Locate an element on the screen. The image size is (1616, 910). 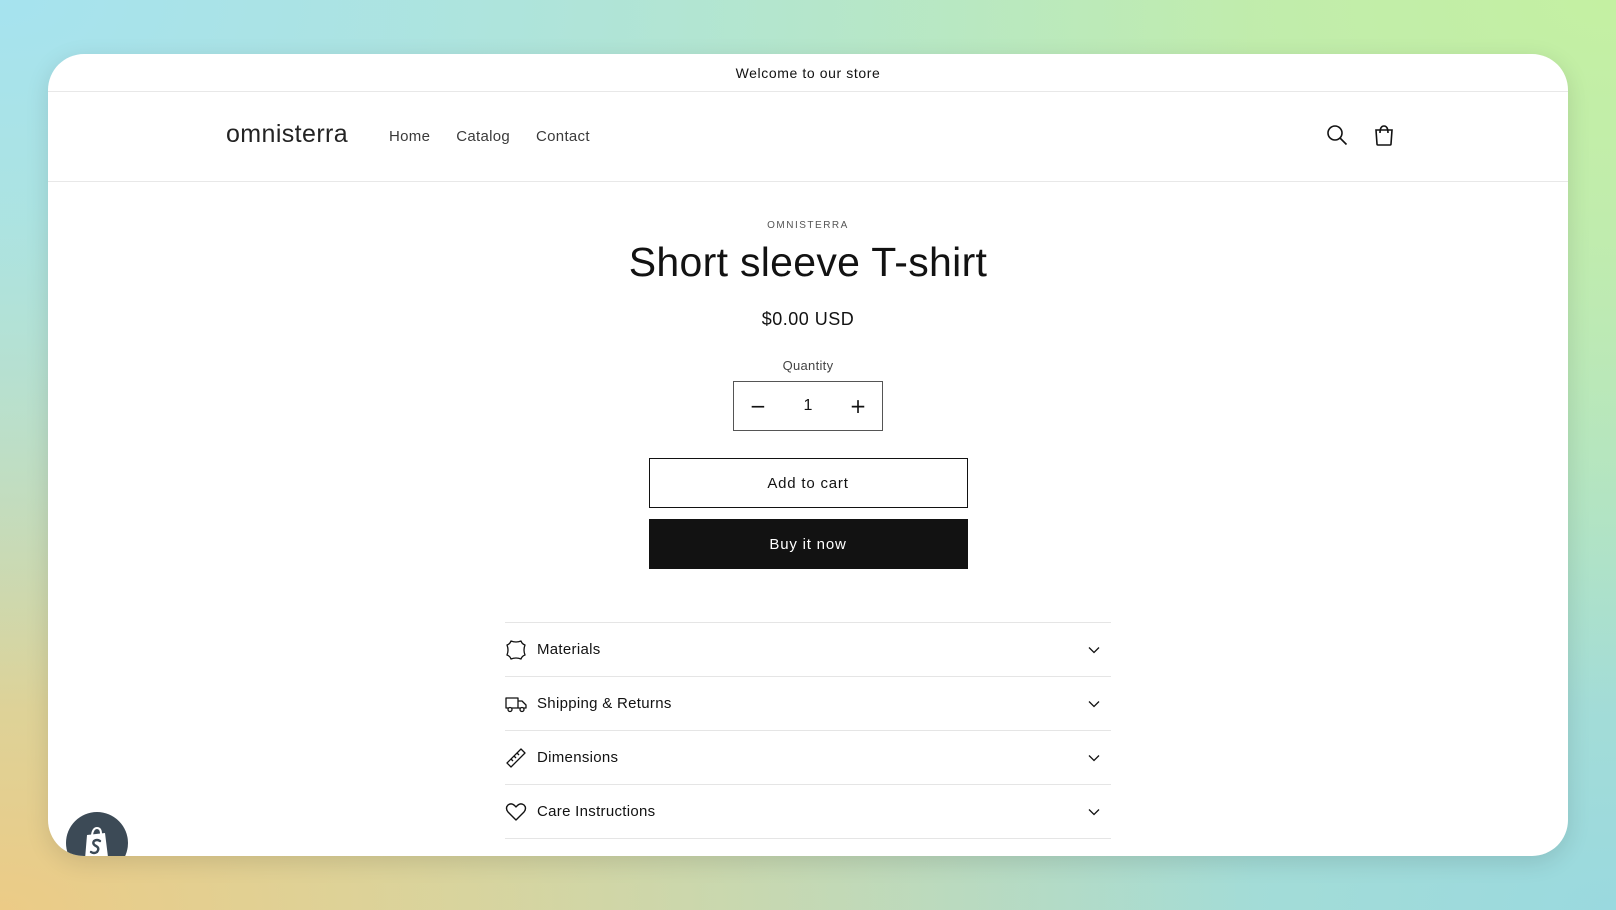
accordion-care-instructions: Care Instructions is located at coordinates (808, 812).